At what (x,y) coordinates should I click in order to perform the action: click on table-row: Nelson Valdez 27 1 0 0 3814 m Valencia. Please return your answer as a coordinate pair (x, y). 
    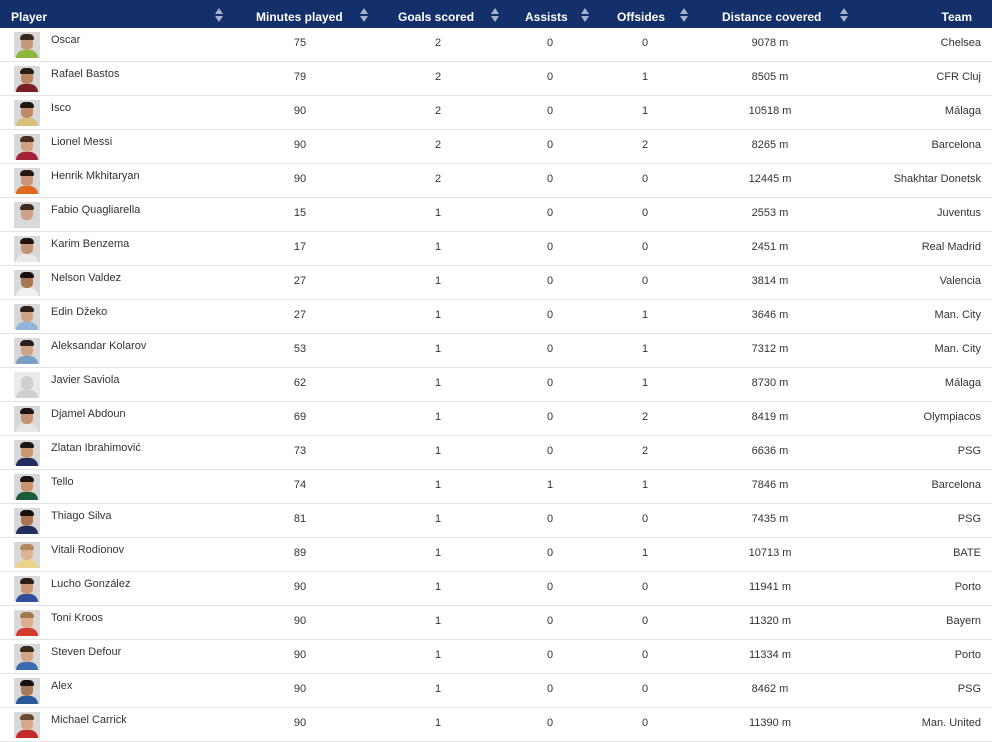
    Looking at the image, I should click on (496, 283).